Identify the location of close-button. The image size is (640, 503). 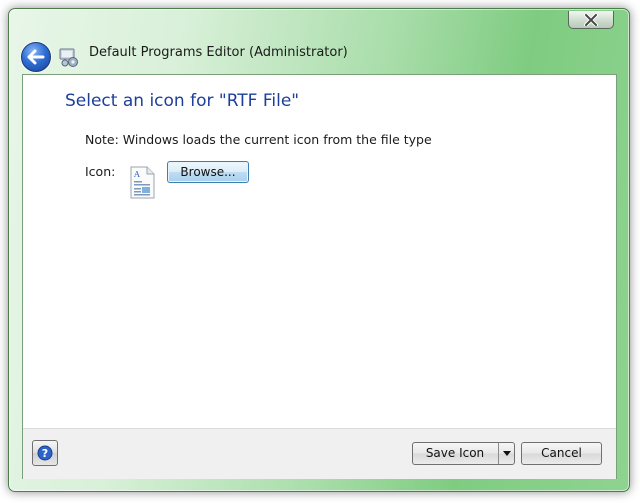
(591, 20).